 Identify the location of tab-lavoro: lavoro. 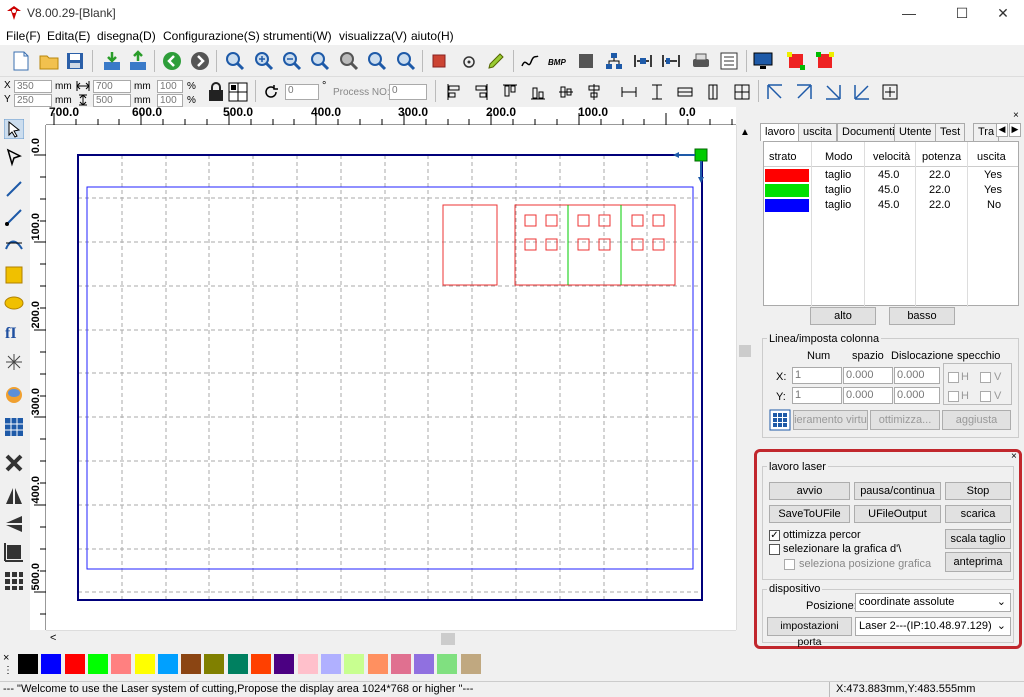
(780, 132).